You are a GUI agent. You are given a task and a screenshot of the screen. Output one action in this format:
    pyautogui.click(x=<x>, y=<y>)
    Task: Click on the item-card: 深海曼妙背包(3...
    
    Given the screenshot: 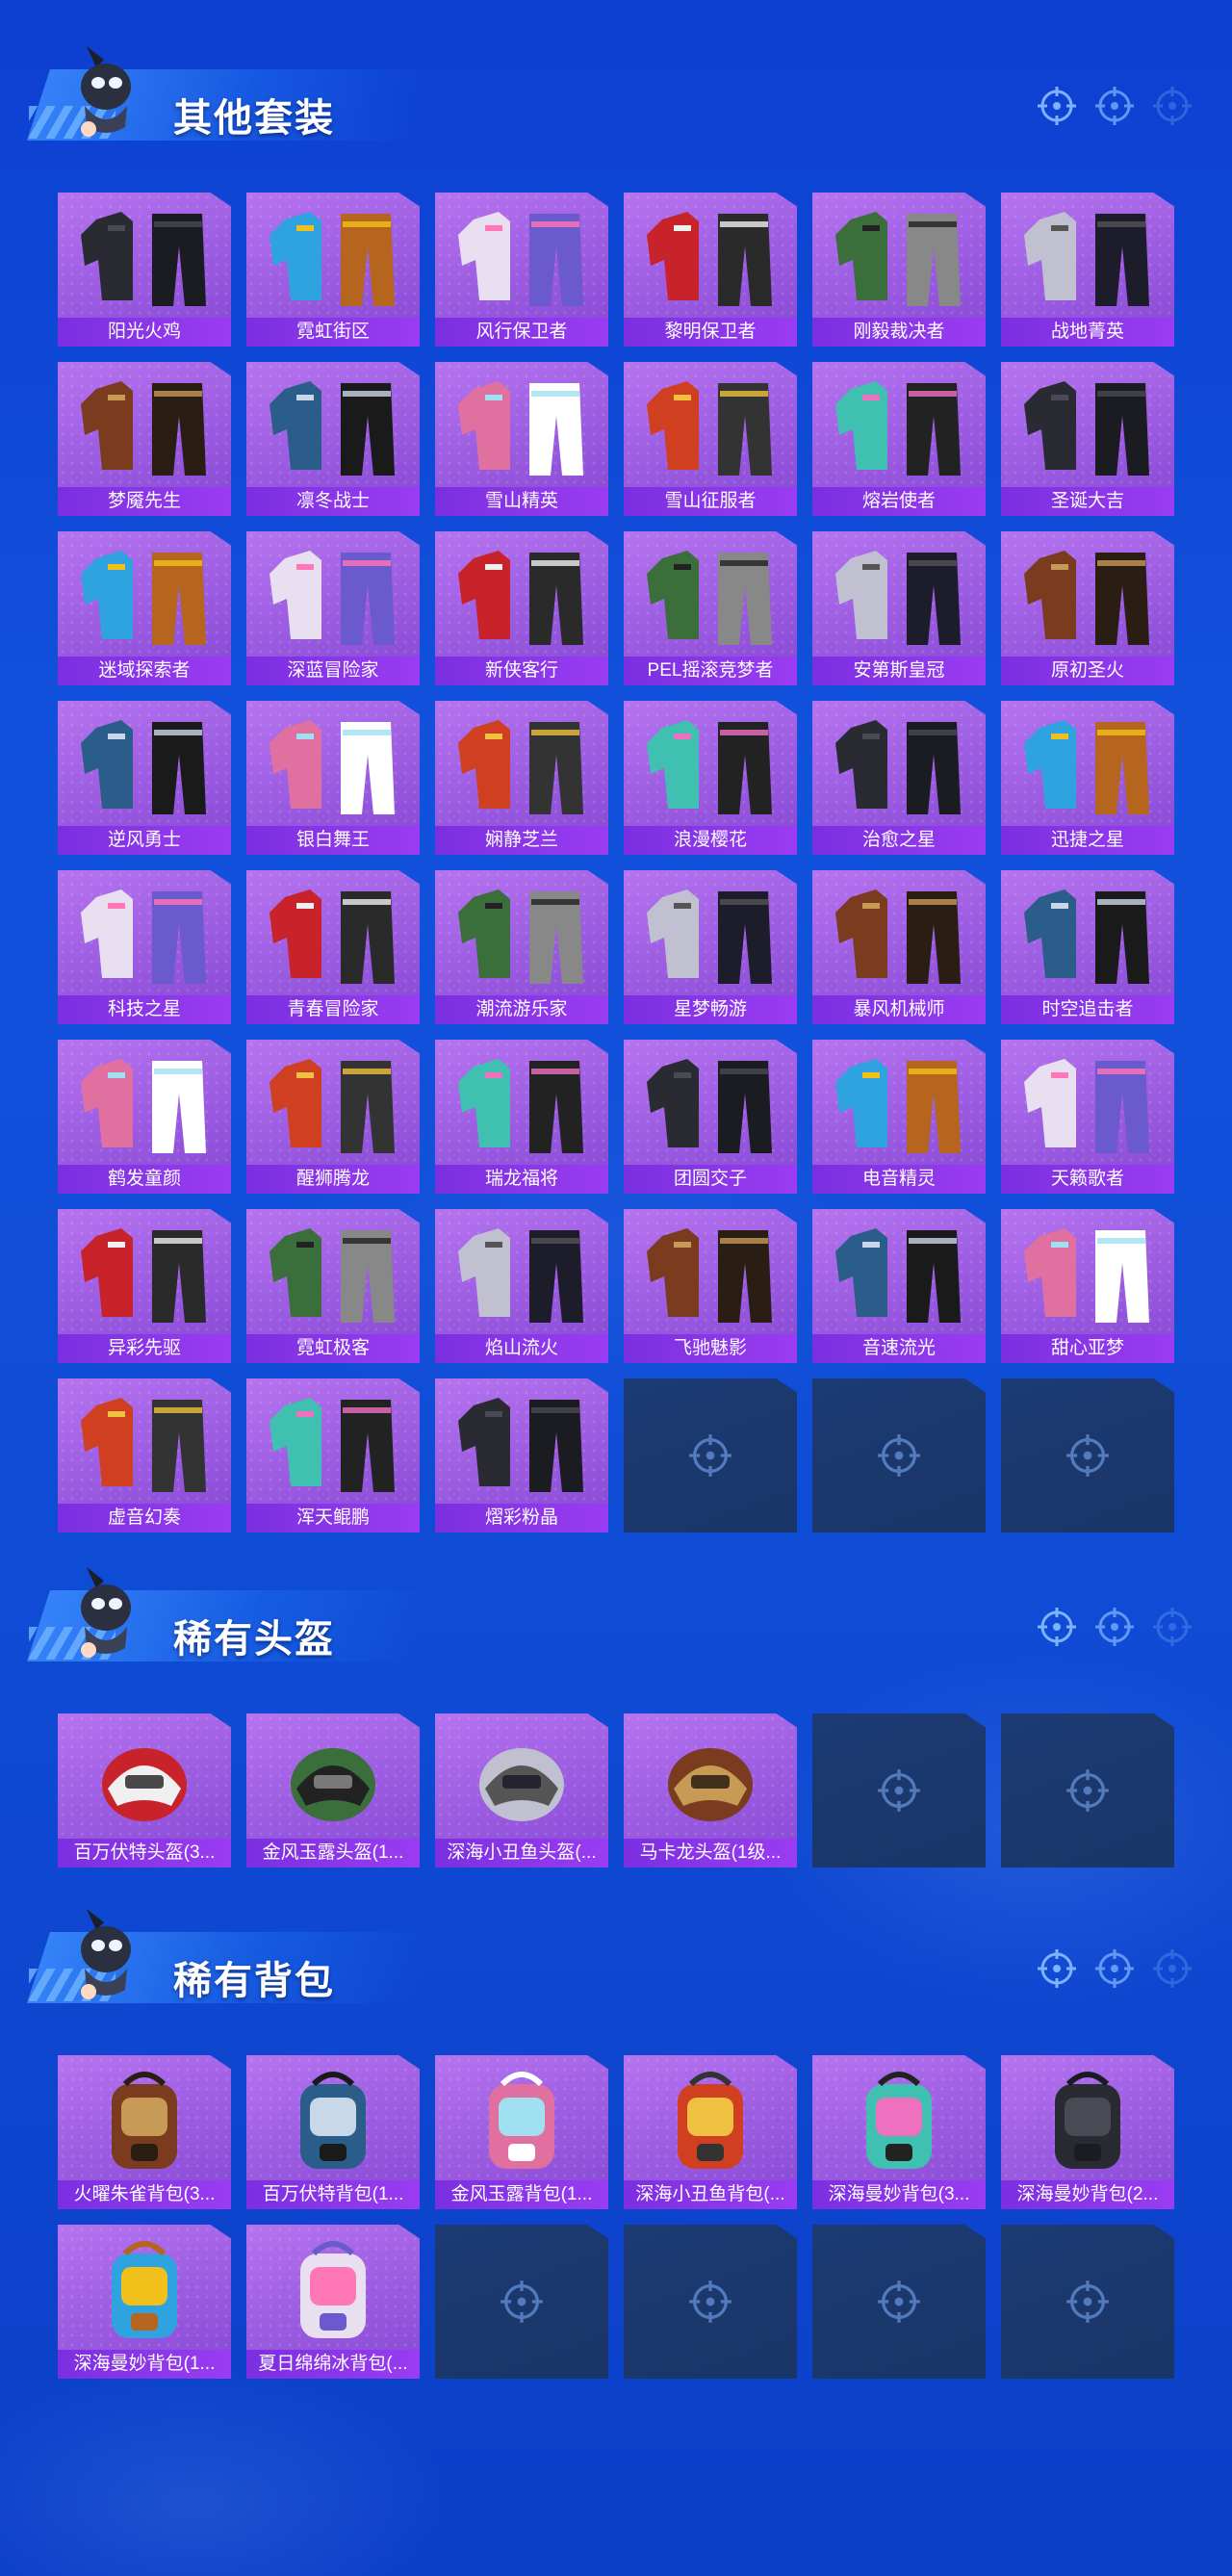 What is the action you would take?
    pyautogui.click(x=899, y=2132)
    